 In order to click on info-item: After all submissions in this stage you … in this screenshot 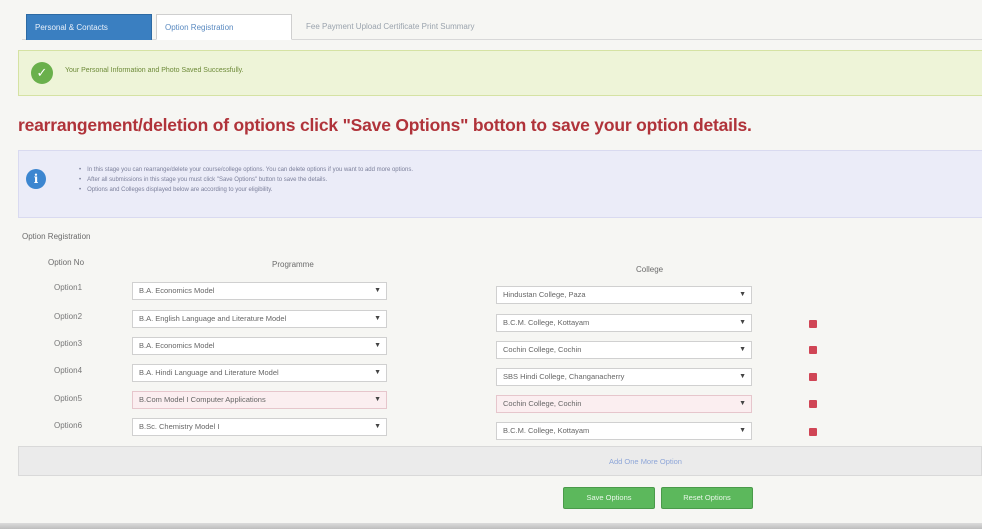, I will do `click(246, 180)`.